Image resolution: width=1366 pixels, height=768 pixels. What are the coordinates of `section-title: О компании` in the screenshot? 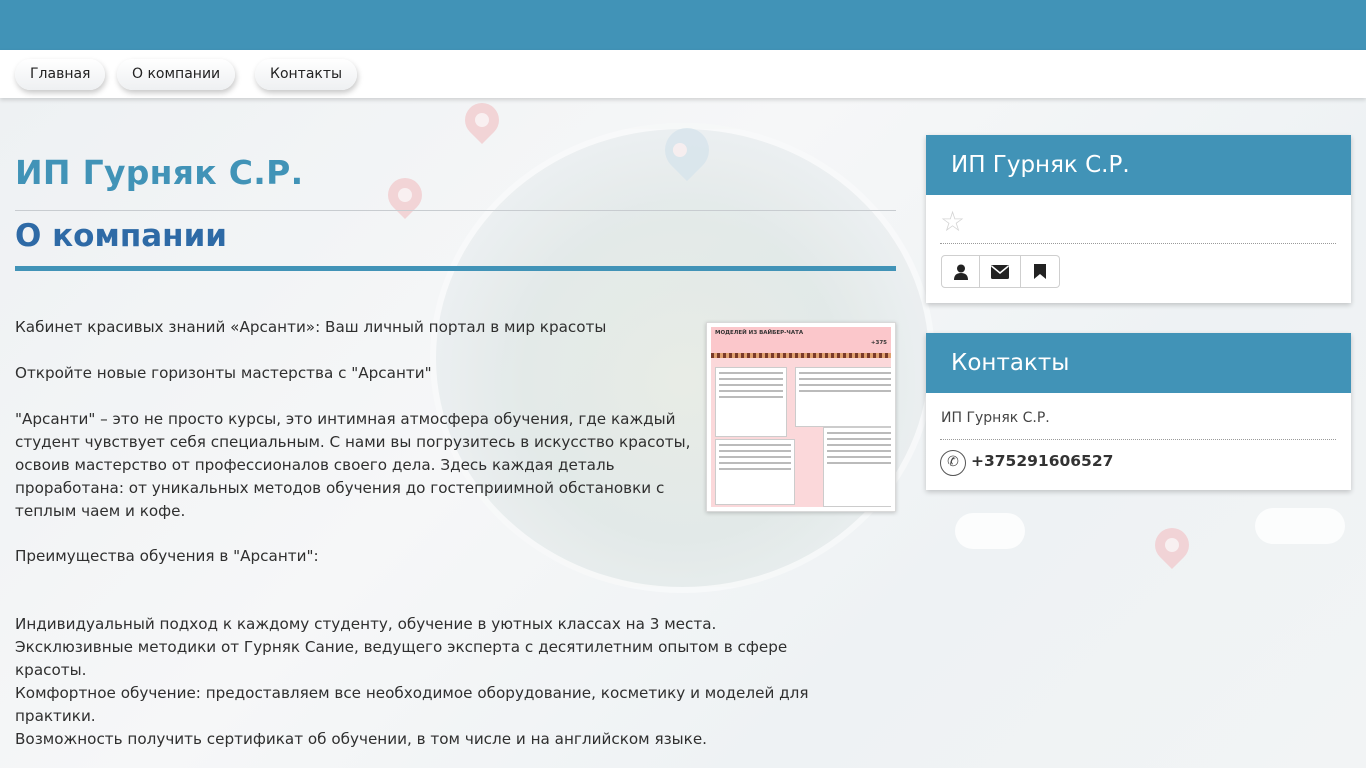 It's located at (121, 236).